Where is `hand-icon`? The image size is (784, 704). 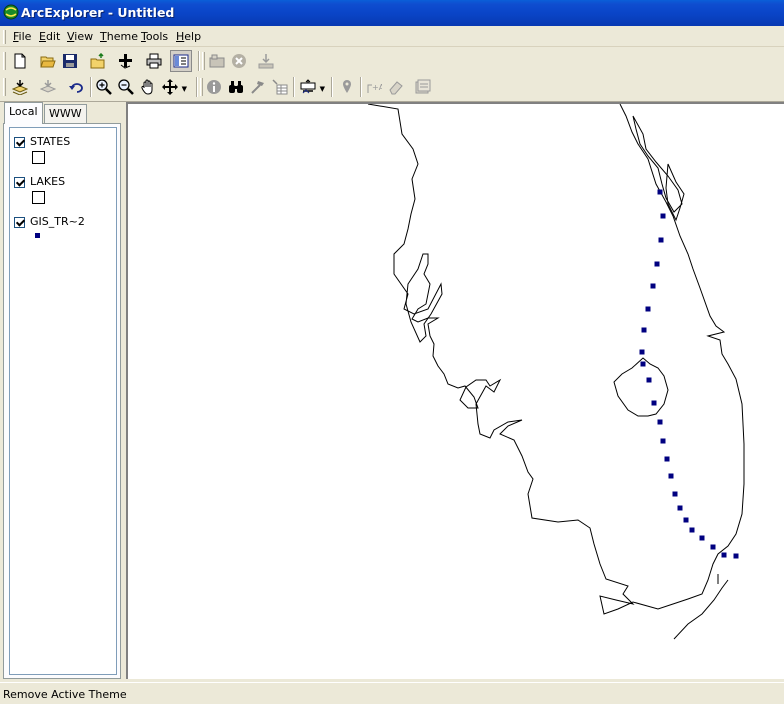
hand-icon is located at coordinates (147, 87).